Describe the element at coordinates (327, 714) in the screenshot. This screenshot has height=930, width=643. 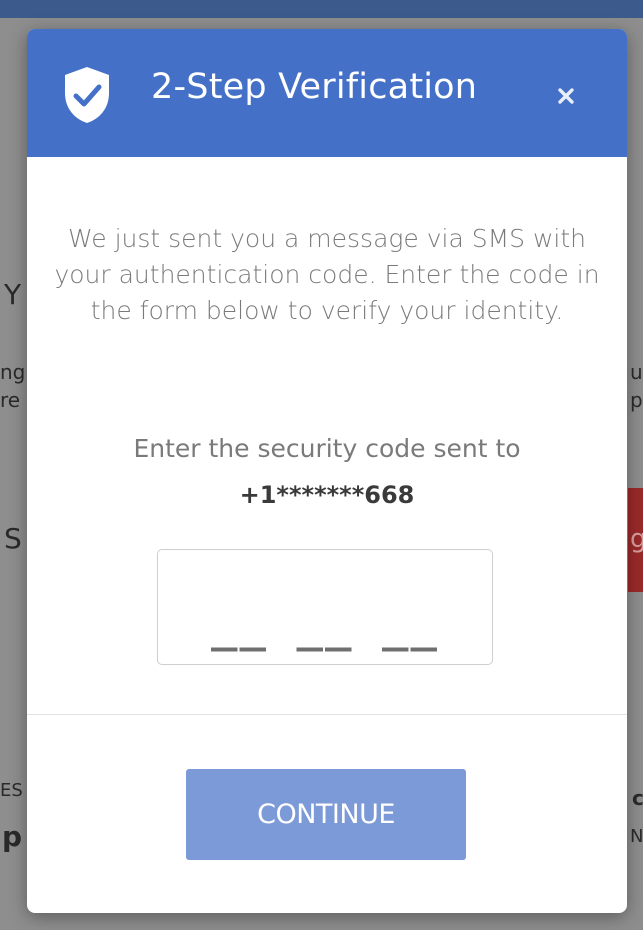
I see `dialog-divider` at that location.